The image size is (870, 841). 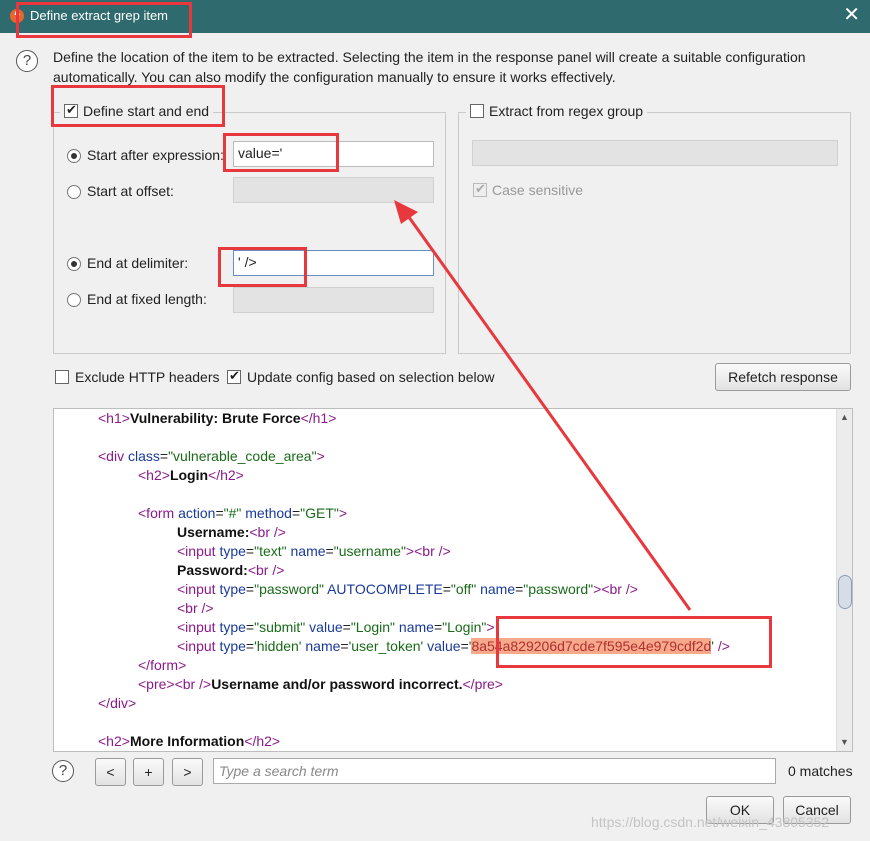 What do you see at coordinates (477, 111) in the screenshot?
I see `regex-group-checkbox` at bounding box center [477, 111].